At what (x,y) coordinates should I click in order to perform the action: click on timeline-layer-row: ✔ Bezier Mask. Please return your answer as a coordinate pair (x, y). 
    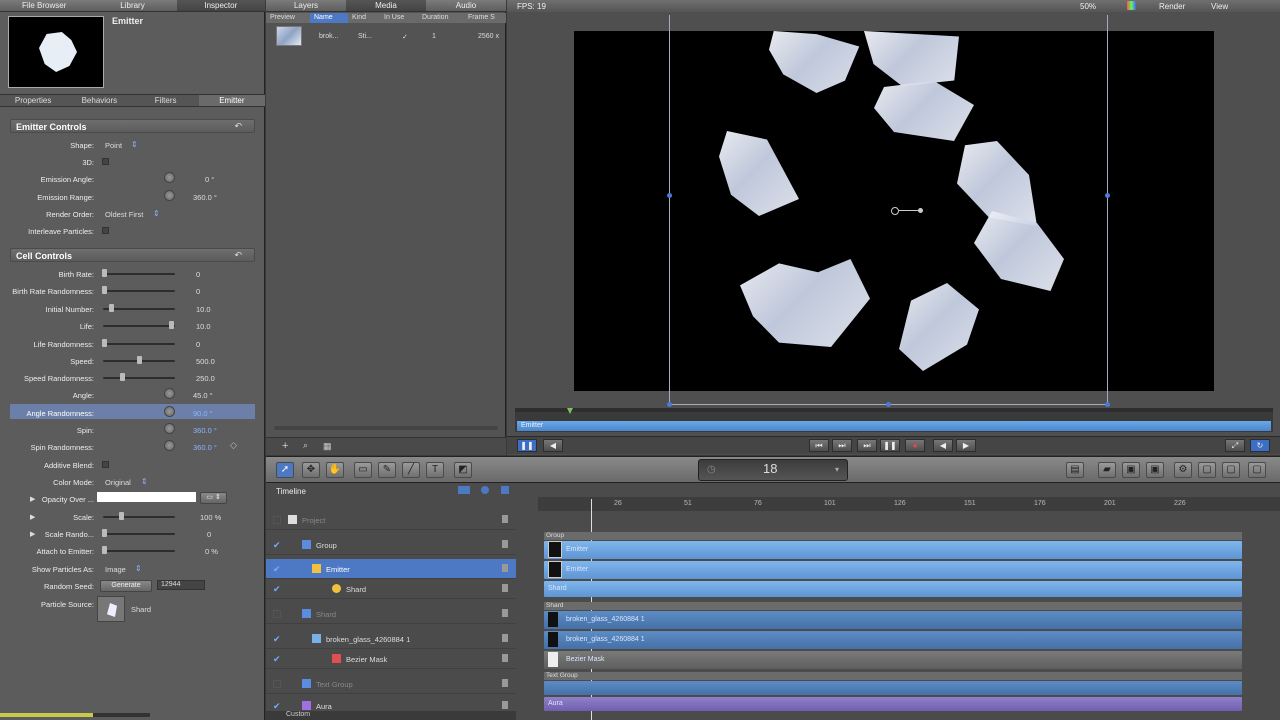
    Looking at the image, I should click on (391, 659).